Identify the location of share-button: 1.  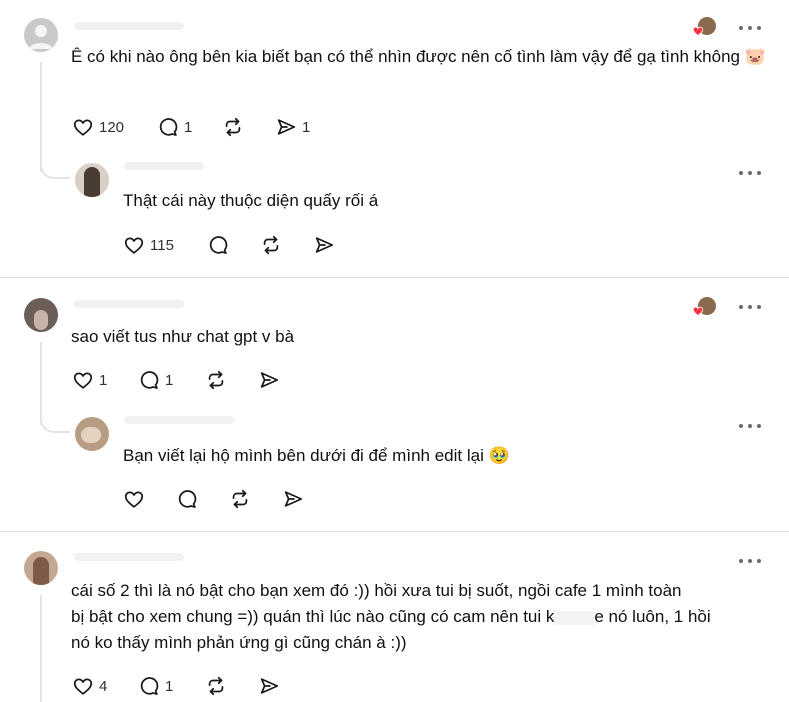
(292, 127).